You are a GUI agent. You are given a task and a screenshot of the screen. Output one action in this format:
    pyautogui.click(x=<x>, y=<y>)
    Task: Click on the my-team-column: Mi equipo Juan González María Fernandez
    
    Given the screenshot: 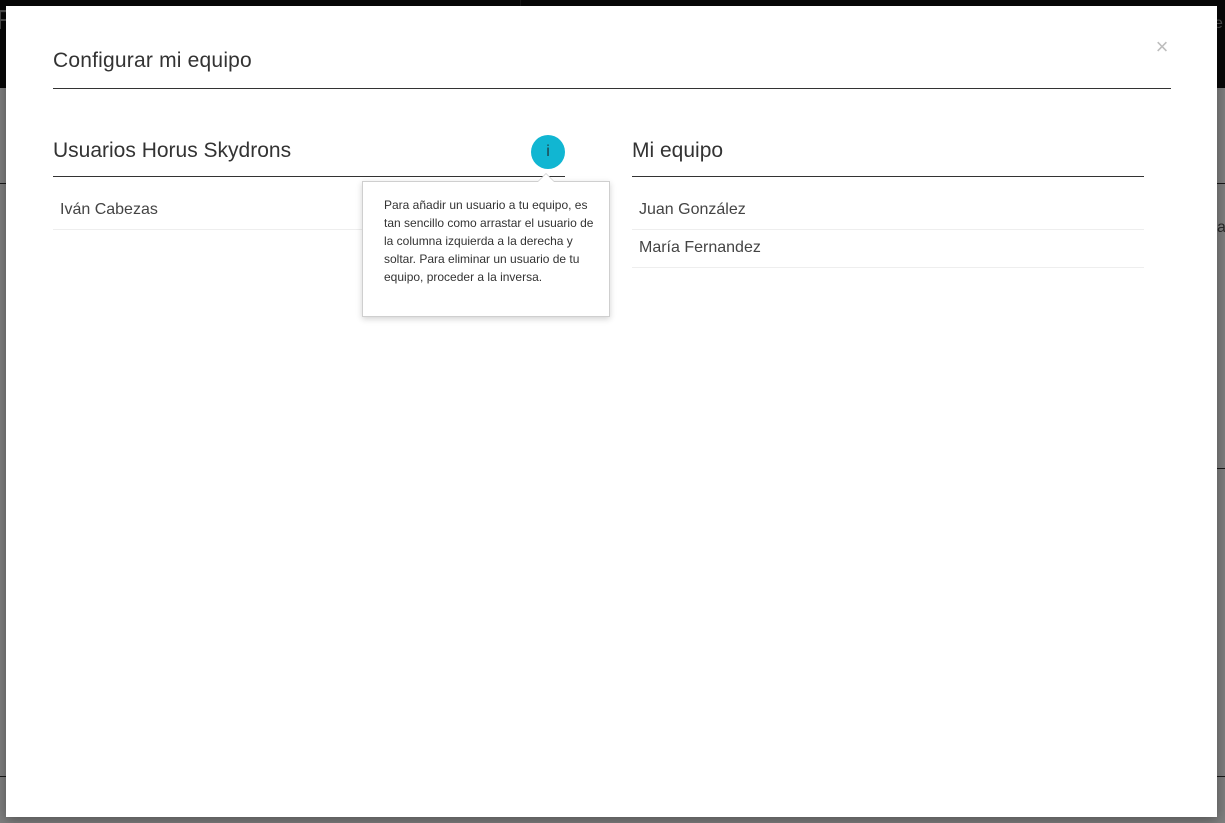 What is the action you would take?
    pyautogui.click(x=888, y=201)
    